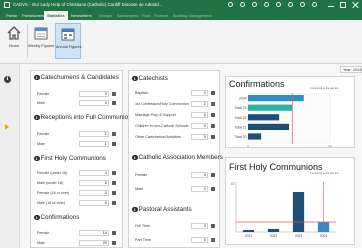  What do you see at coordinates (161, 15) in the screenshot?
I see `tab-finance: Finance` at bounding box center [161, 15].